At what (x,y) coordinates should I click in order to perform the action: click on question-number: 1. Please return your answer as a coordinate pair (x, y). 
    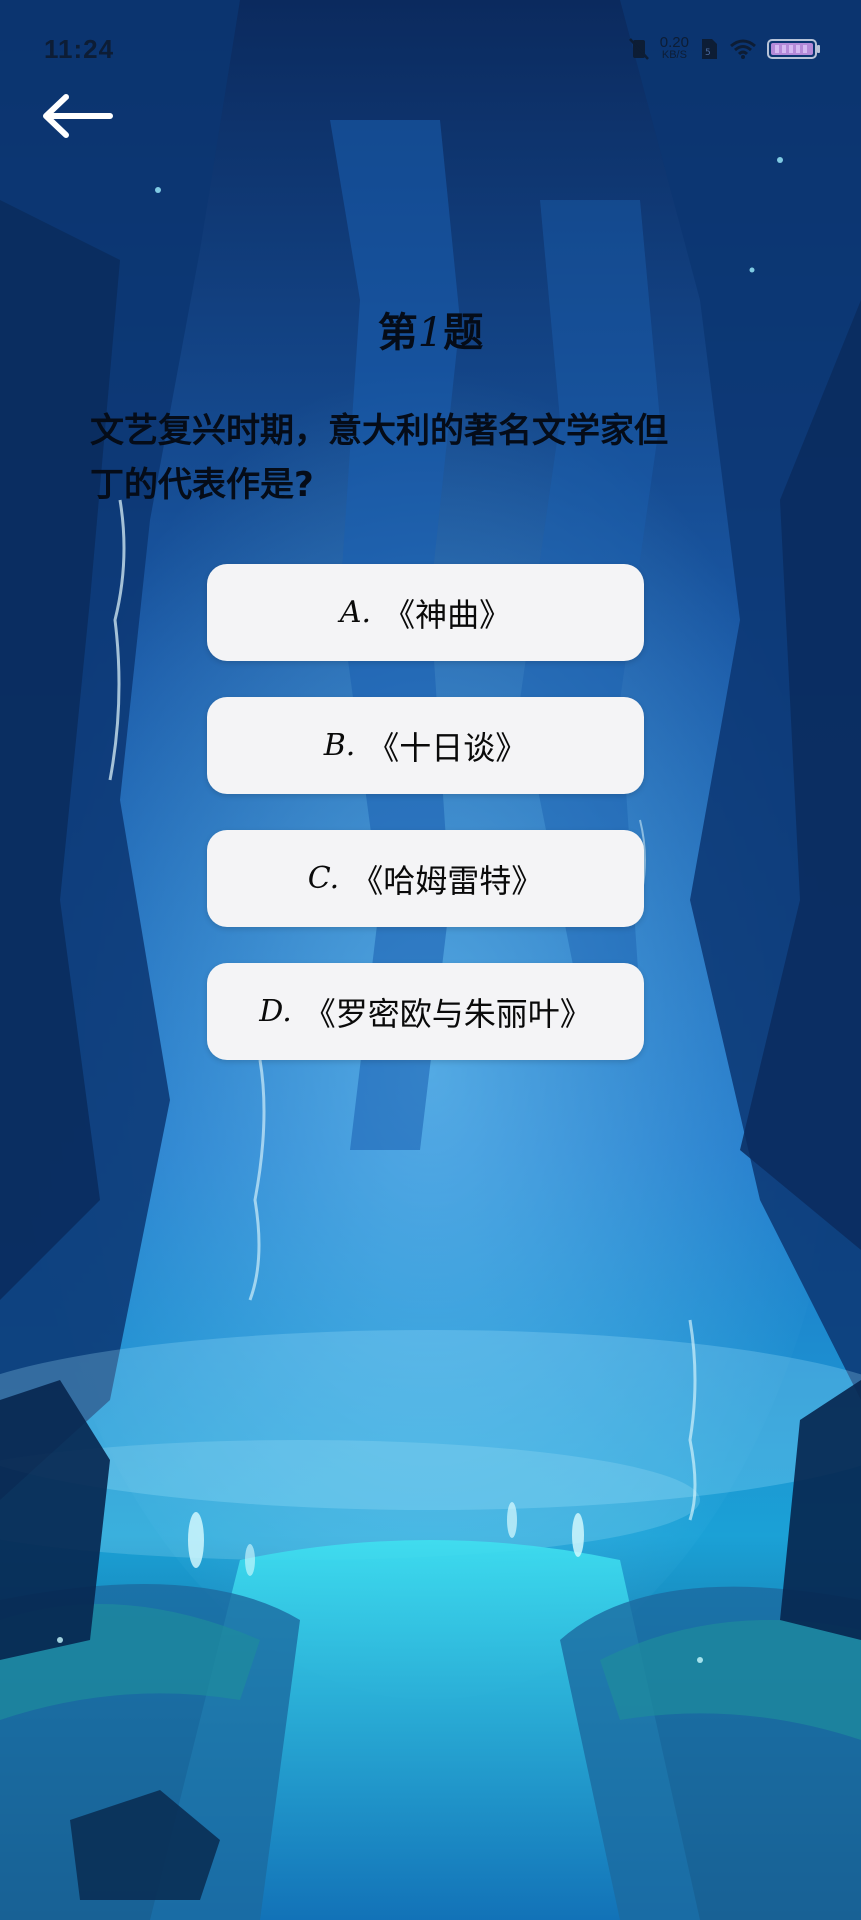
    Looking at the image, I should click on (430, 333).